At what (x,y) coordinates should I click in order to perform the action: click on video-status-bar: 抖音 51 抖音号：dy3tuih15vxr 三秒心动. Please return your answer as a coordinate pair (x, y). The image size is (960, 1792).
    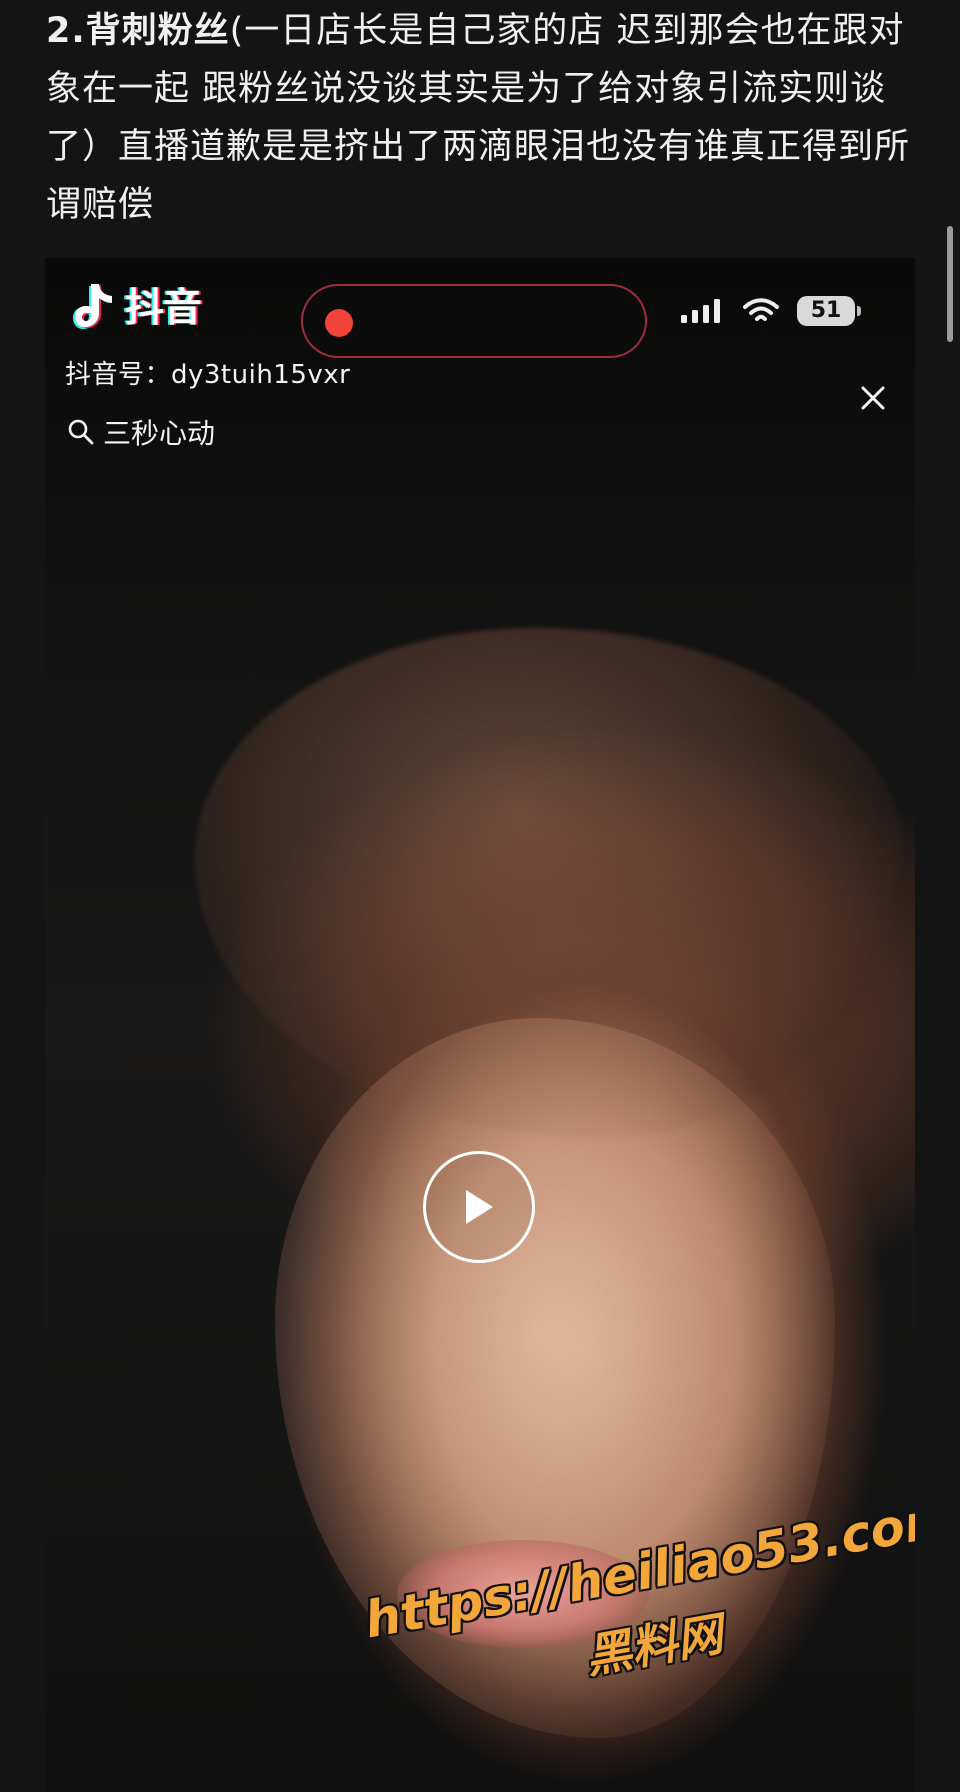
    Looking at the image, I should click on (480, 354).